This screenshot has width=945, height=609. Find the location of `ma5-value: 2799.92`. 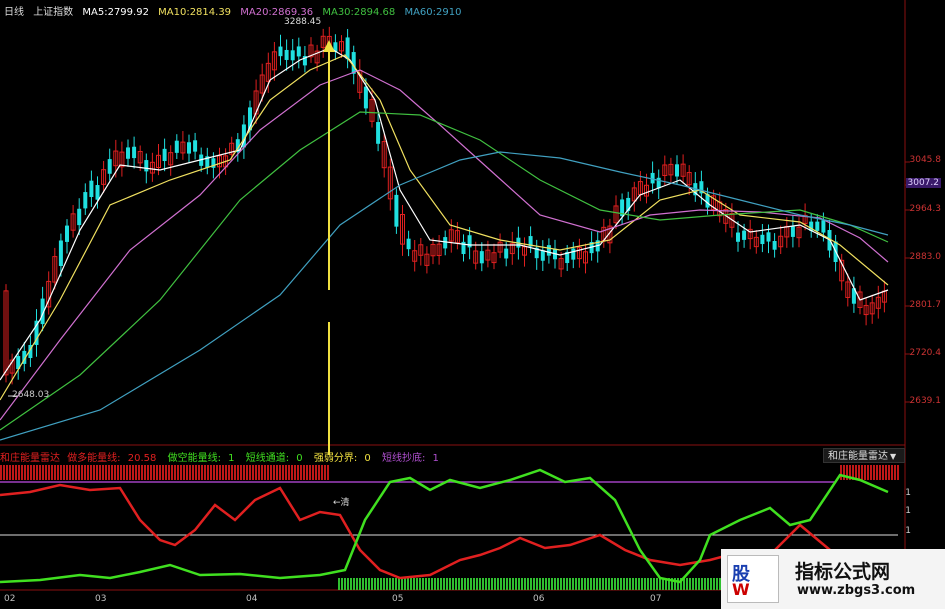

ma5-value: 2799.92 is located at coordinates (128, 12).